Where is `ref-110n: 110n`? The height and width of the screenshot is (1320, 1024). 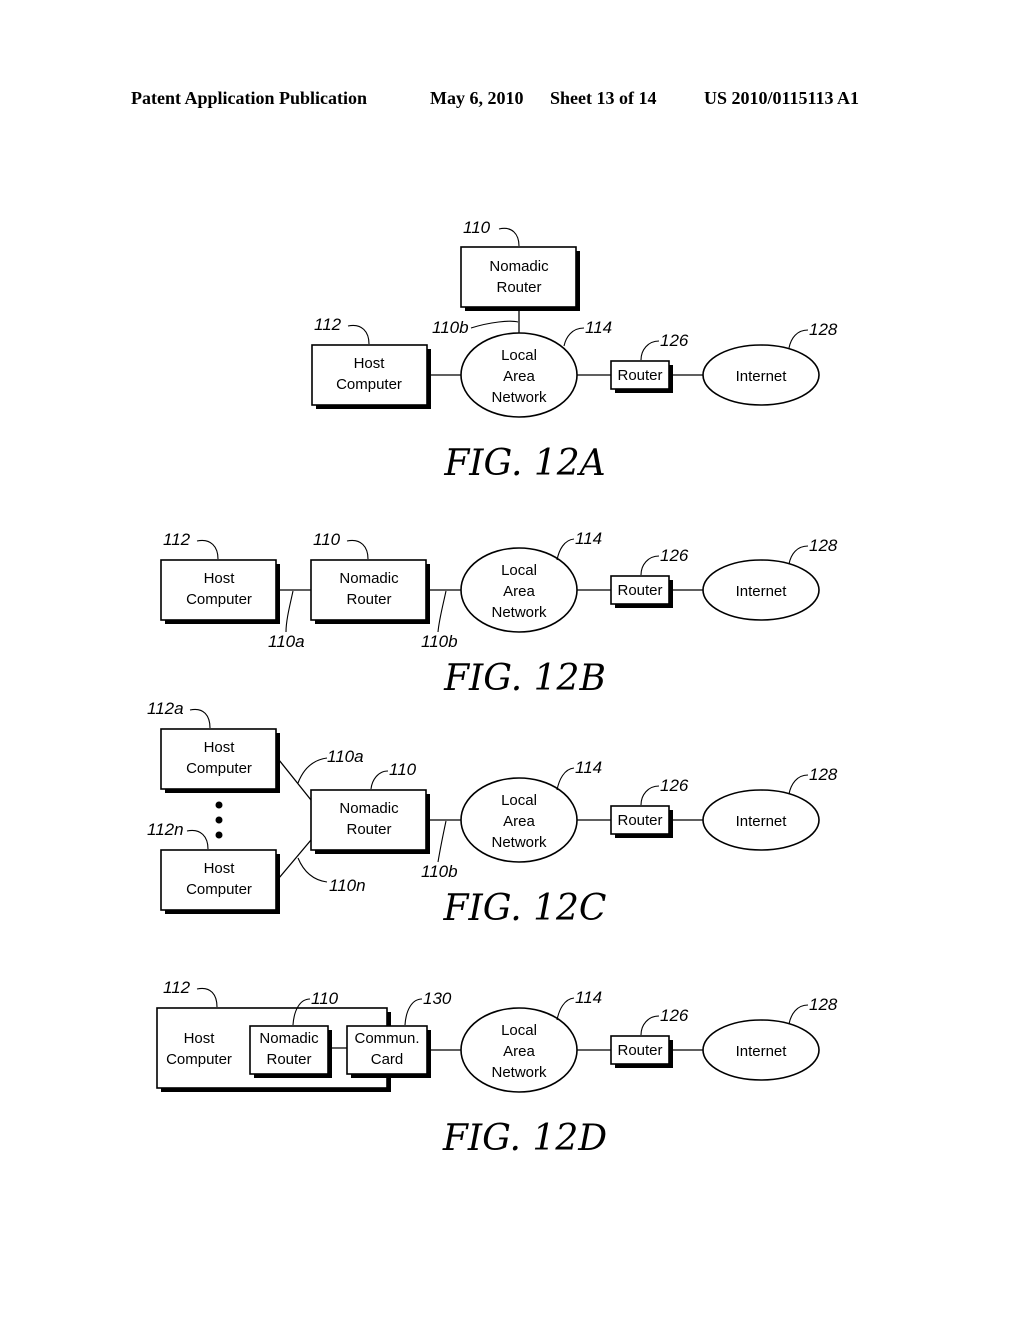
ref-110n: 110n is located at coordinates (347, 885).